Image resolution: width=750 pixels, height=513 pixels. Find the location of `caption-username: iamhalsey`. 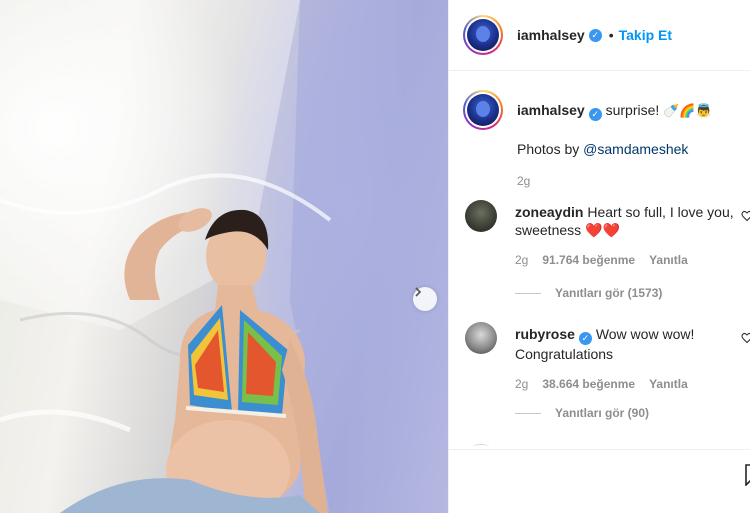

caption-username: iamhalsey is located at coordinates (551, 110).